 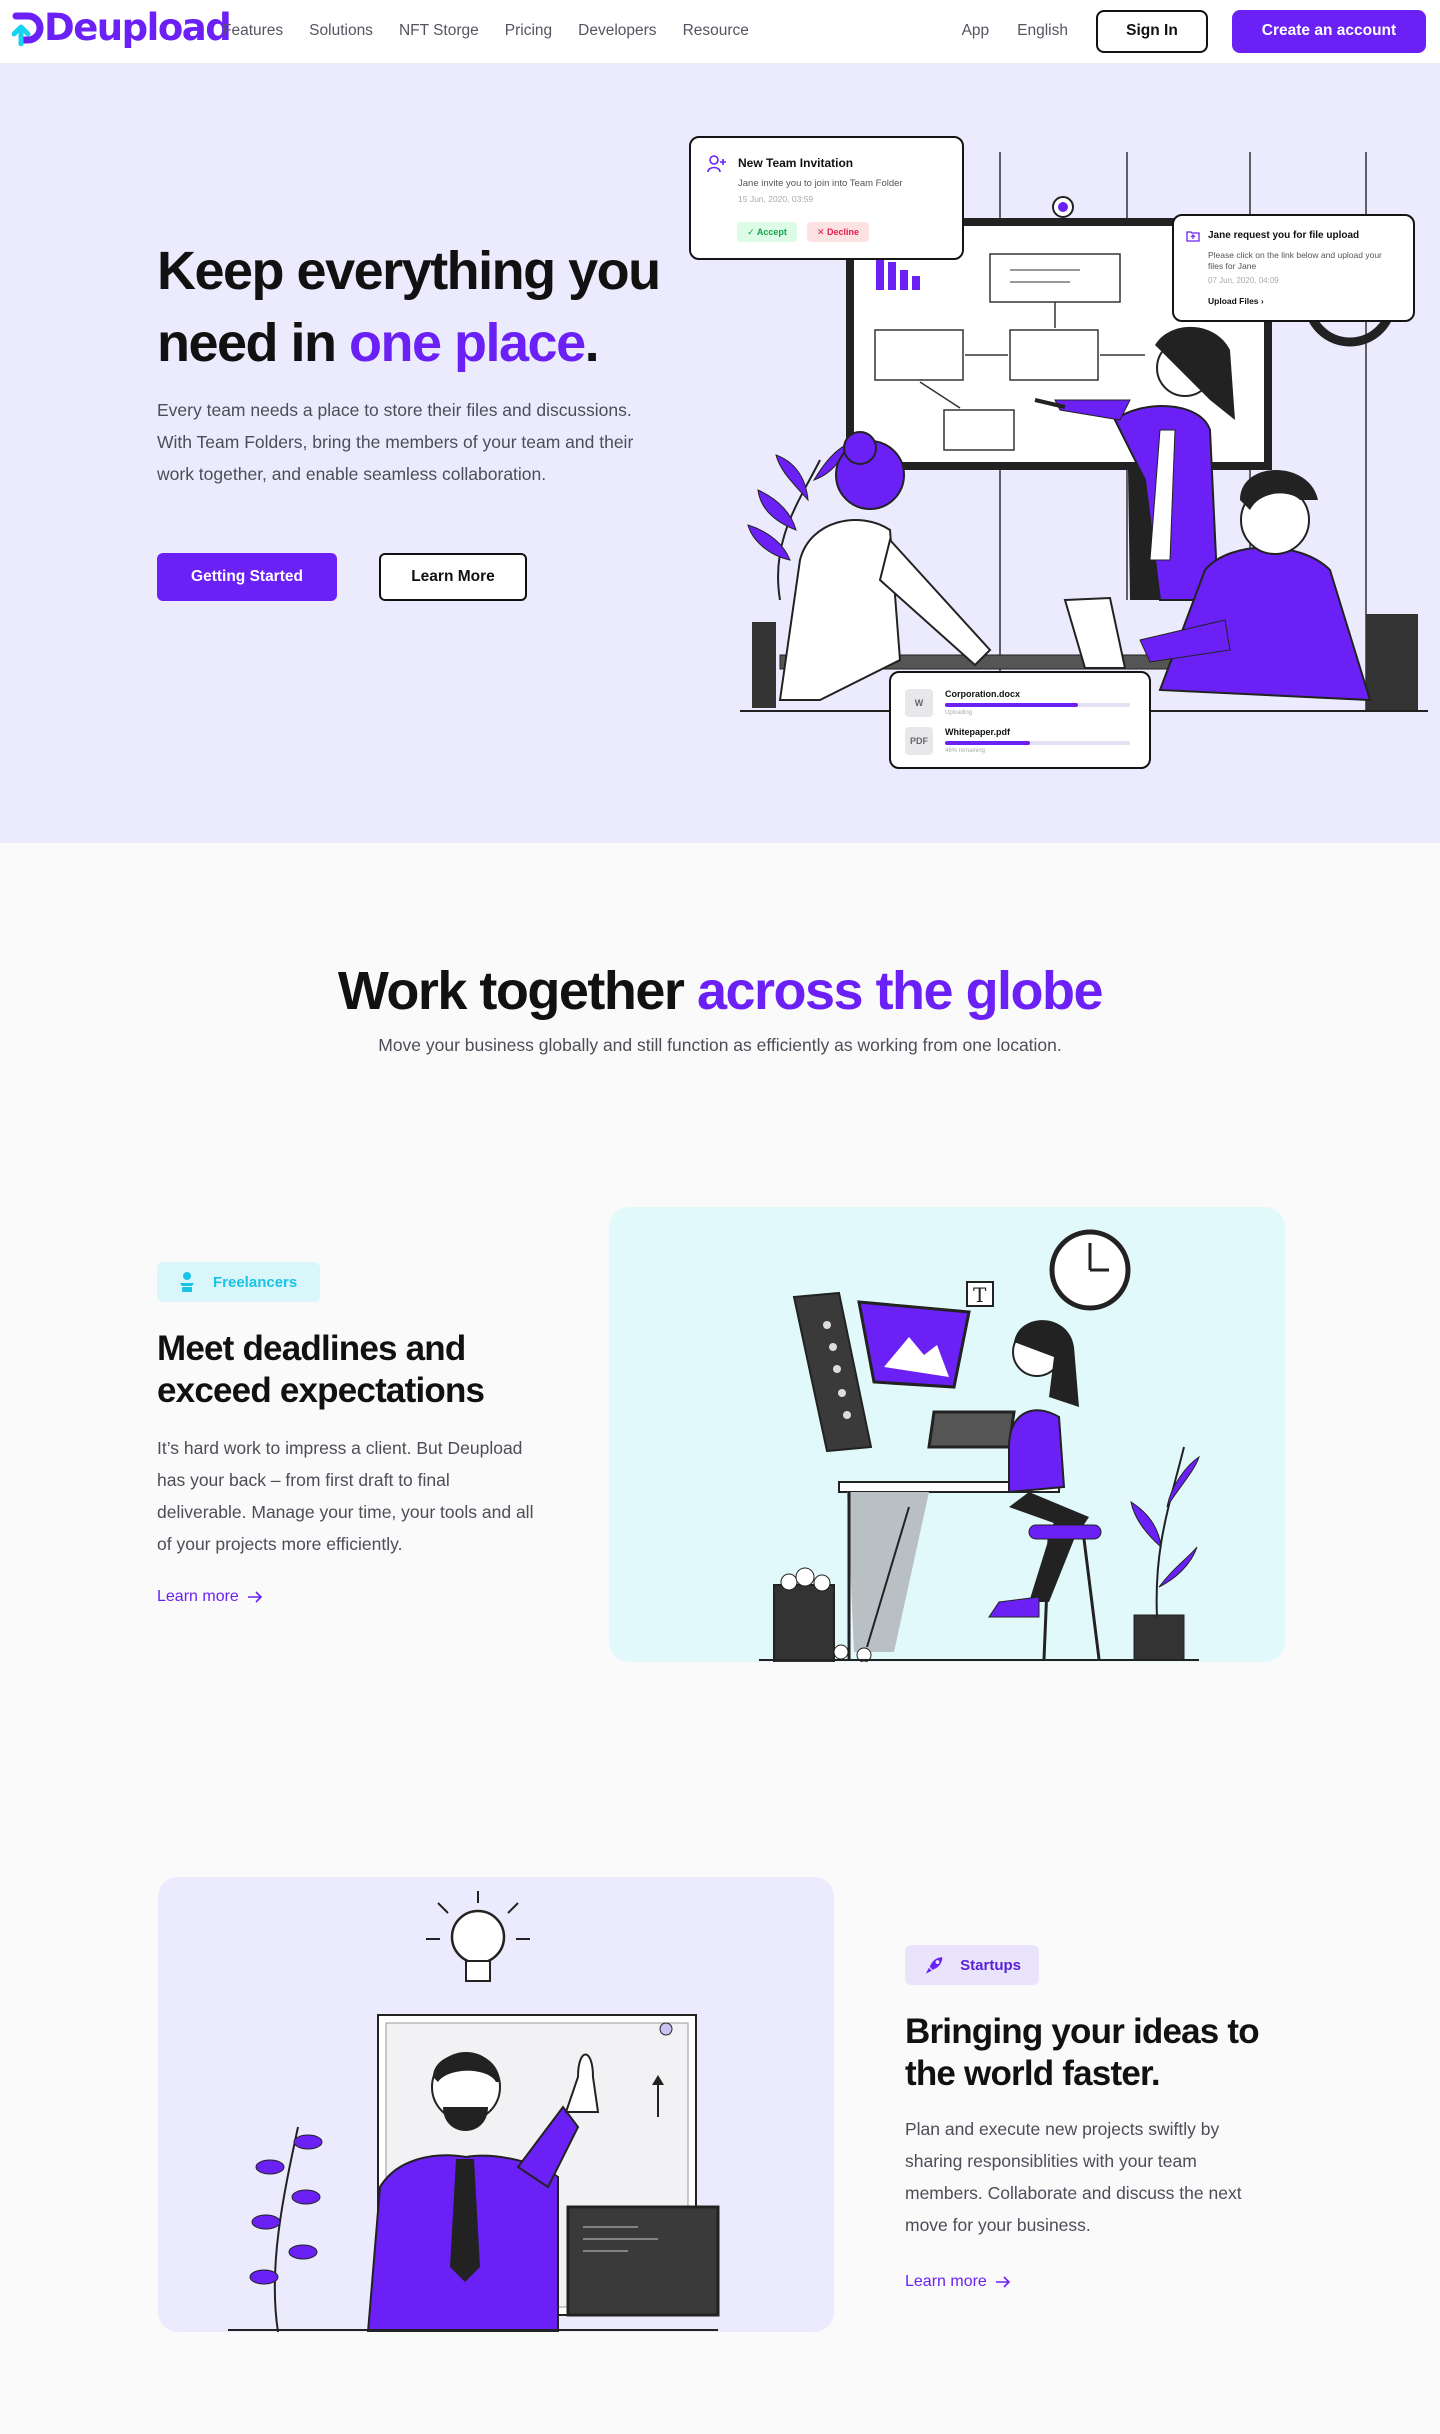 I want to click on file-item: PDF Whitepaper.pdf 46% remaining, so click(x=1020, y=742).